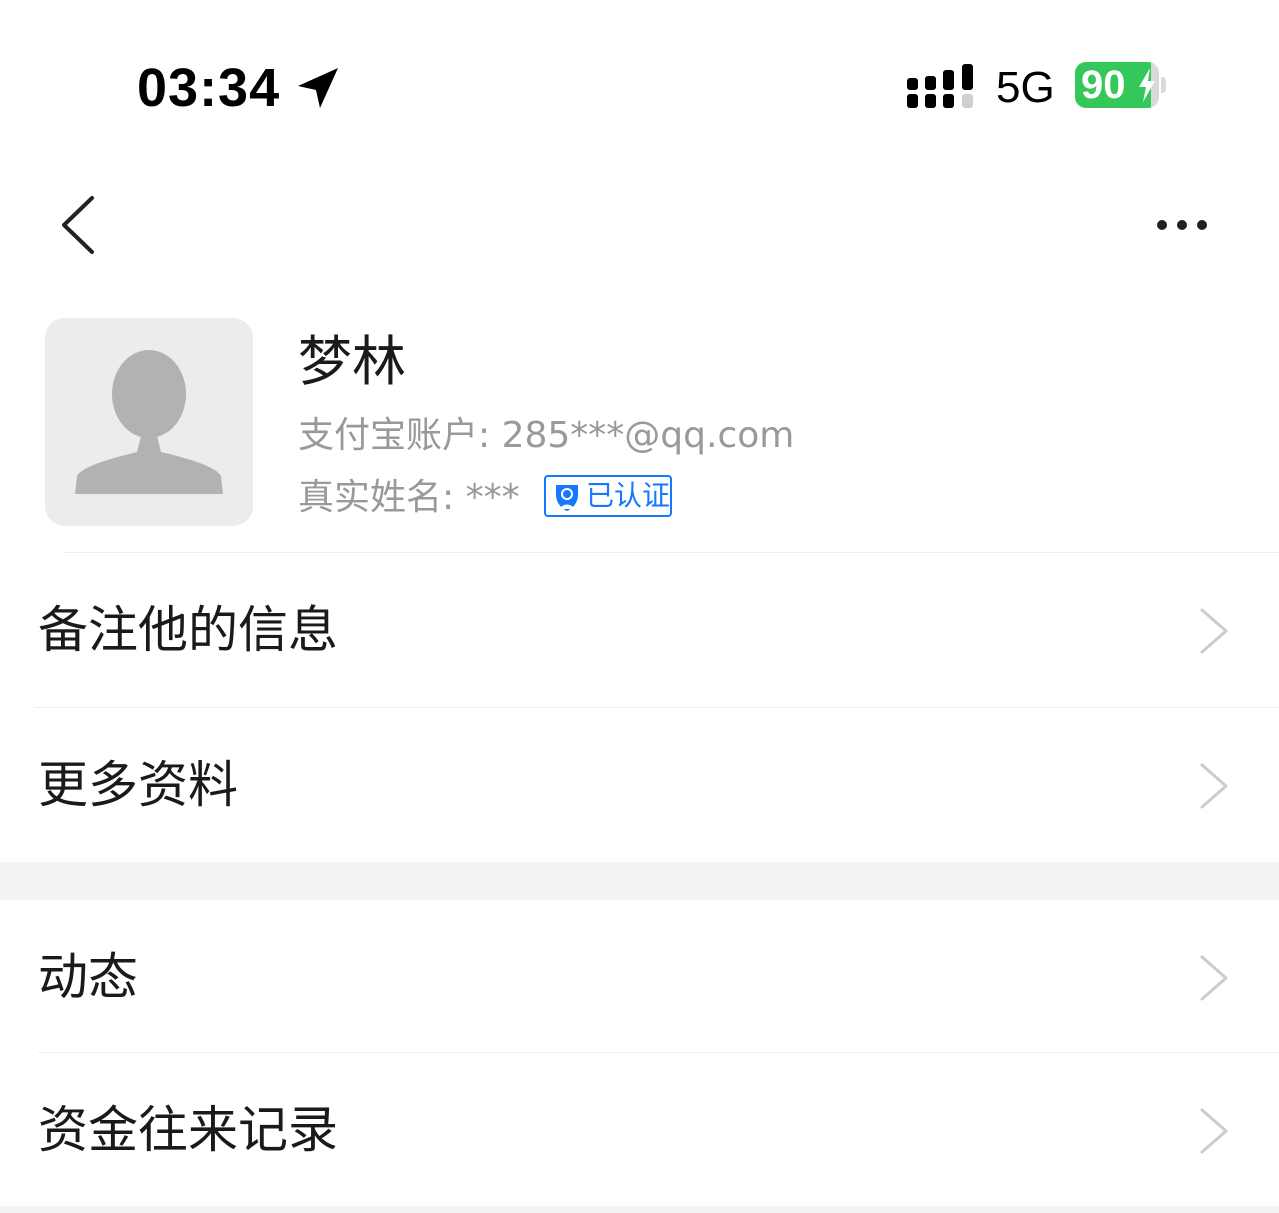 The height and width of the screenshot is (1213, 1279). Describe the element at coordinates (492, 497) in the screenshot. I see `realname-value: ***` at that location.